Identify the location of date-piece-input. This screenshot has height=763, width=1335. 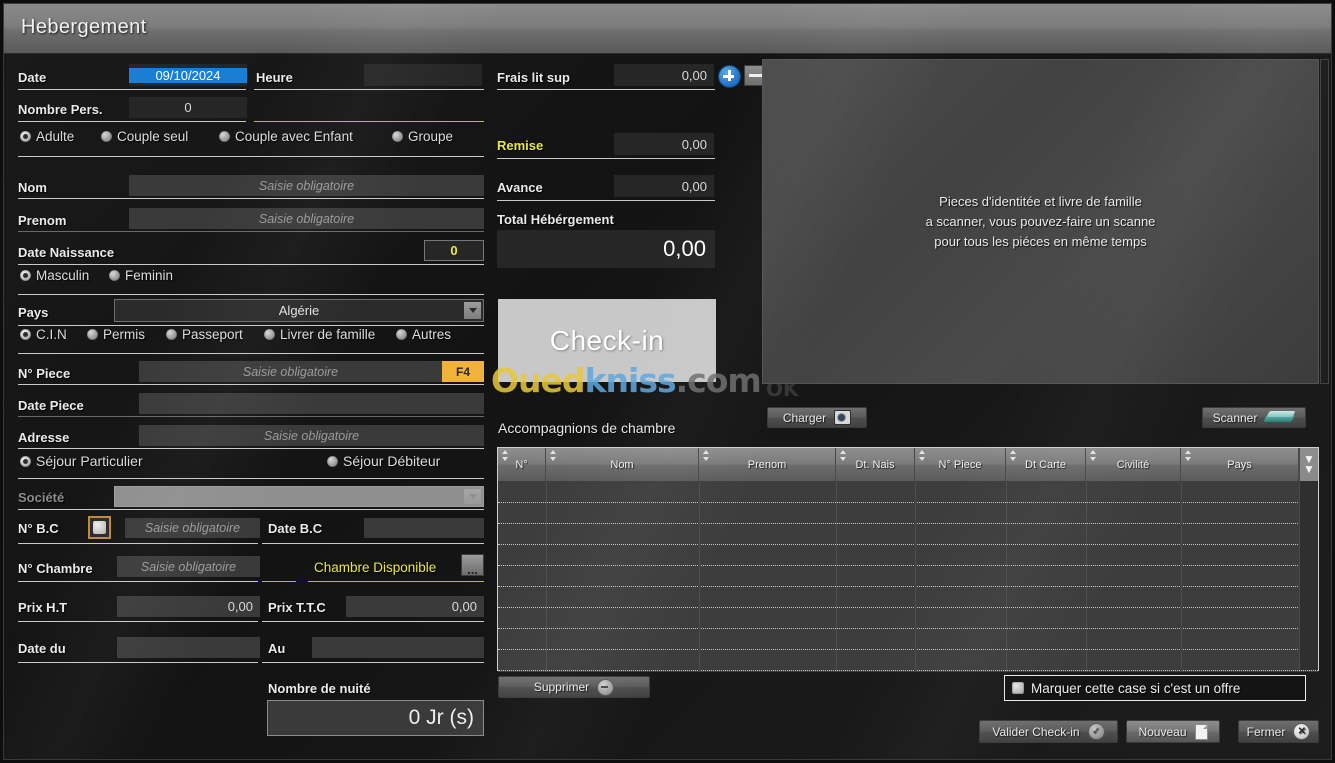
(311, 403).